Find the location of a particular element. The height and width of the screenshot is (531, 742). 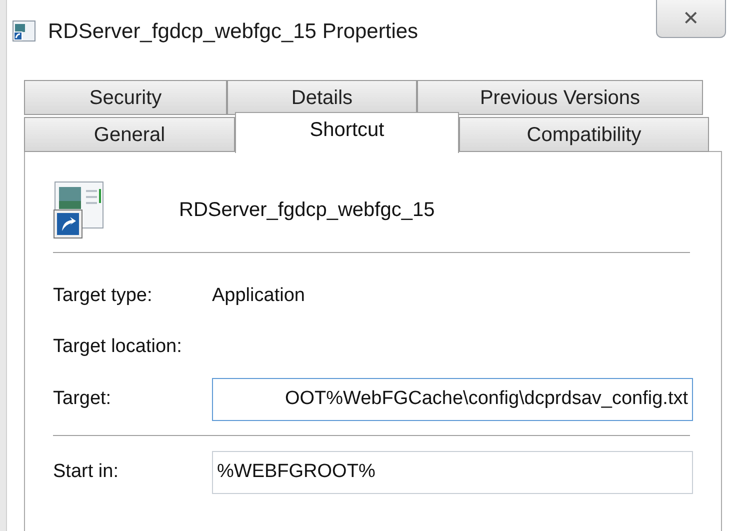

tab: Security is located at coordinates (125, 97).